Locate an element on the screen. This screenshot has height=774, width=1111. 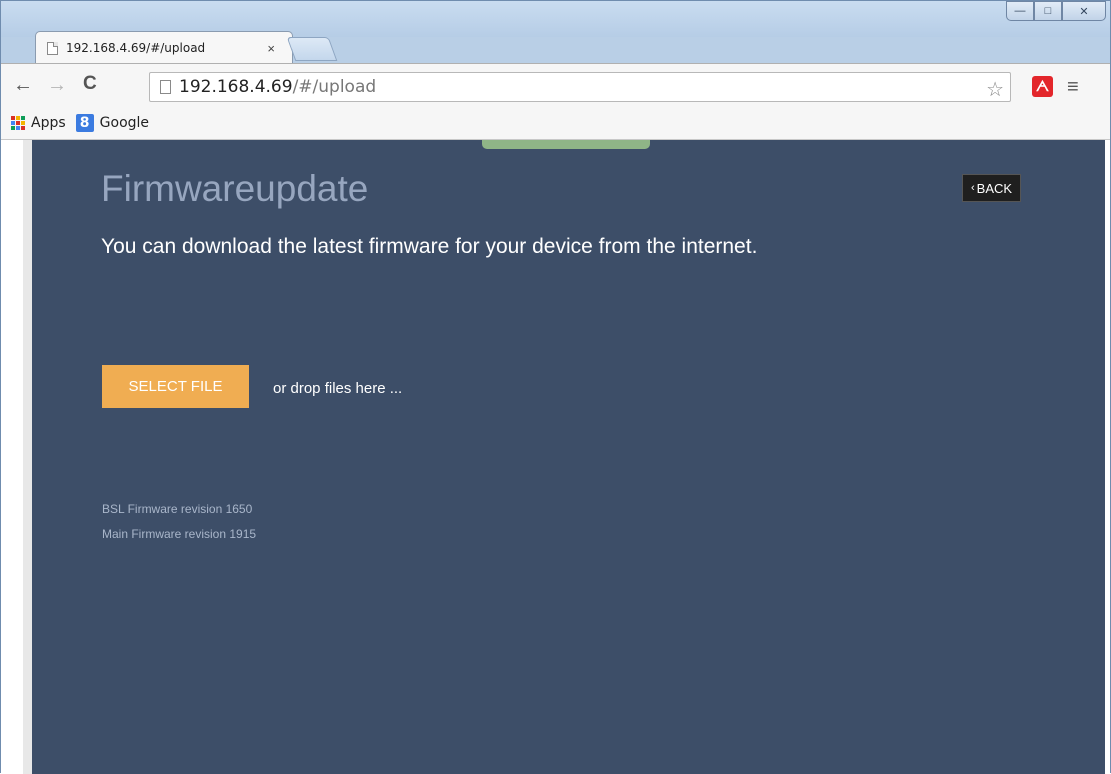
minimize-button: — is located at coordinates (1020, 11).